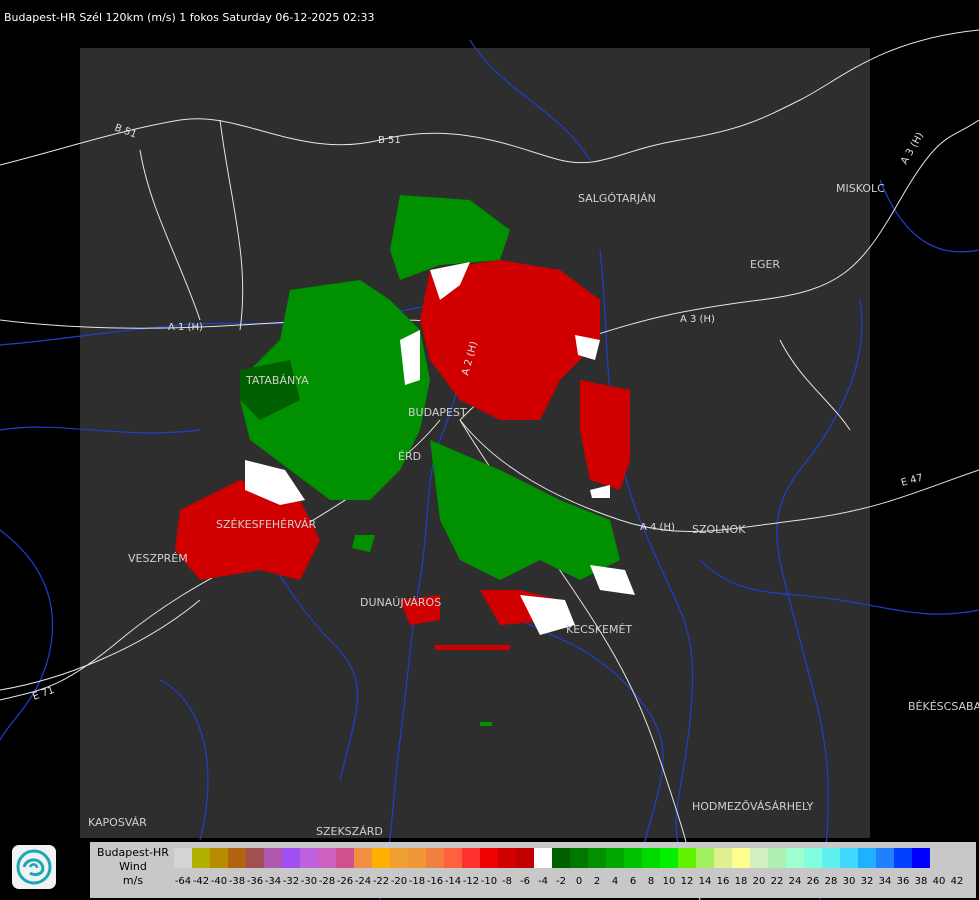 The image size is (979, 900). Describe the element at coordinates (849, 881) in the screenshot. I see `legend-tick-label: 30` at that location.